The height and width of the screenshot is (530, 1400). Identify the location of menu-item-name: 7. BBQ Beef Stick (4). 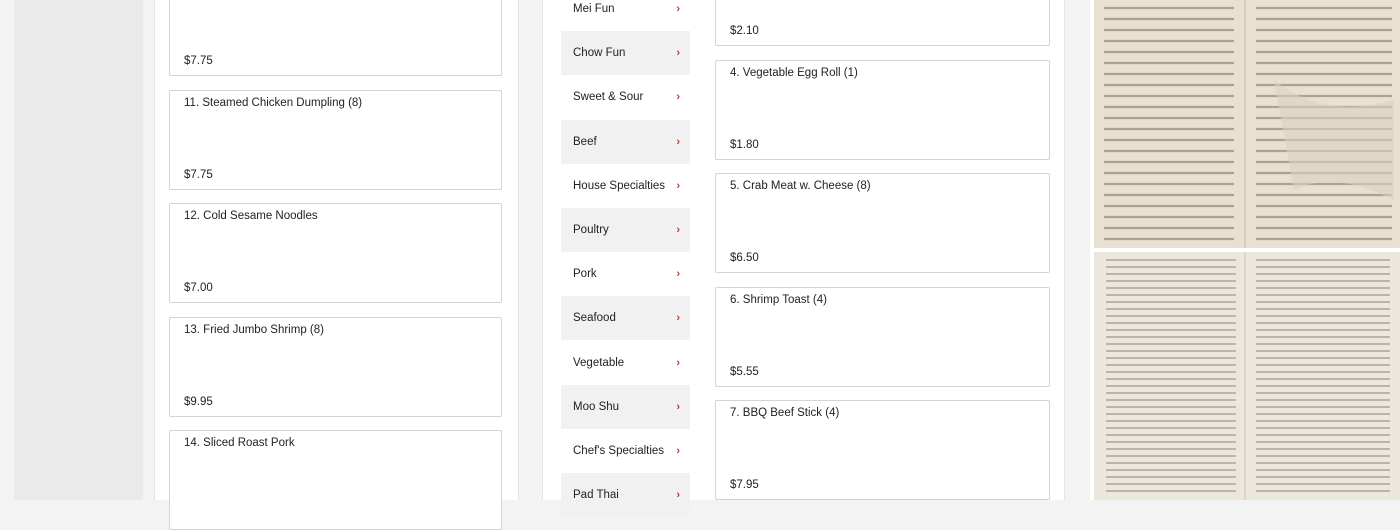
(785, 413).